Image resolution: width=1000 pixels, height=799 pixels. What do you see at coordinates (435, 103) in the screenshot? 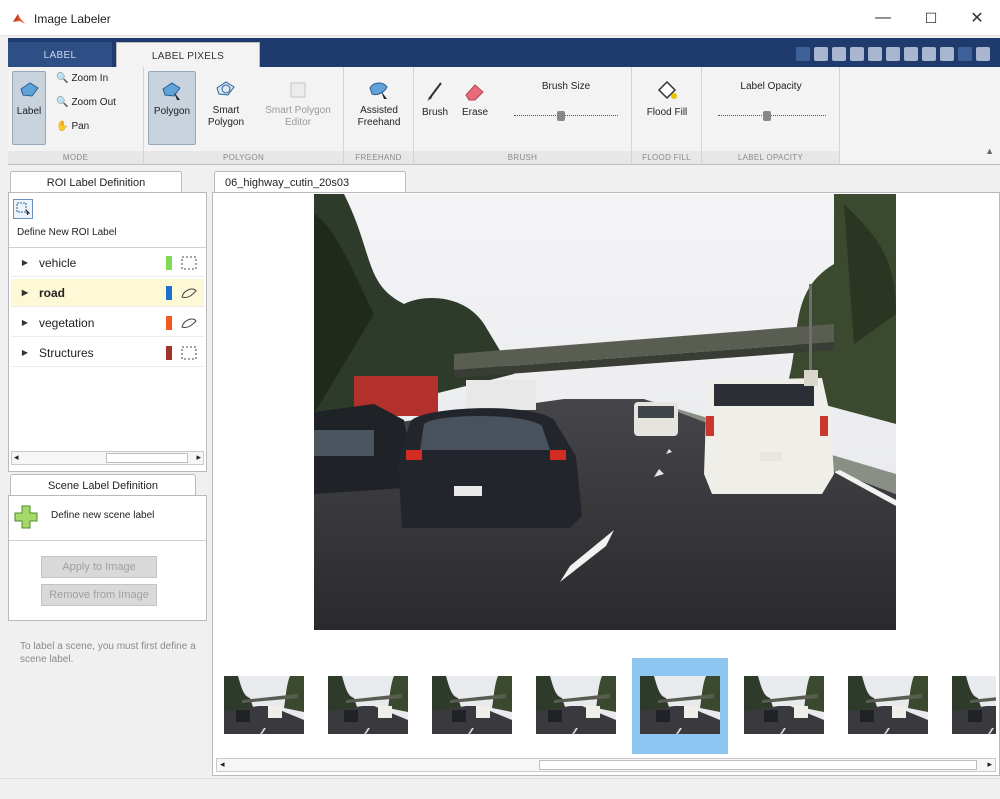
I see `brush-button: Brush` at bounding box center [435, 103].